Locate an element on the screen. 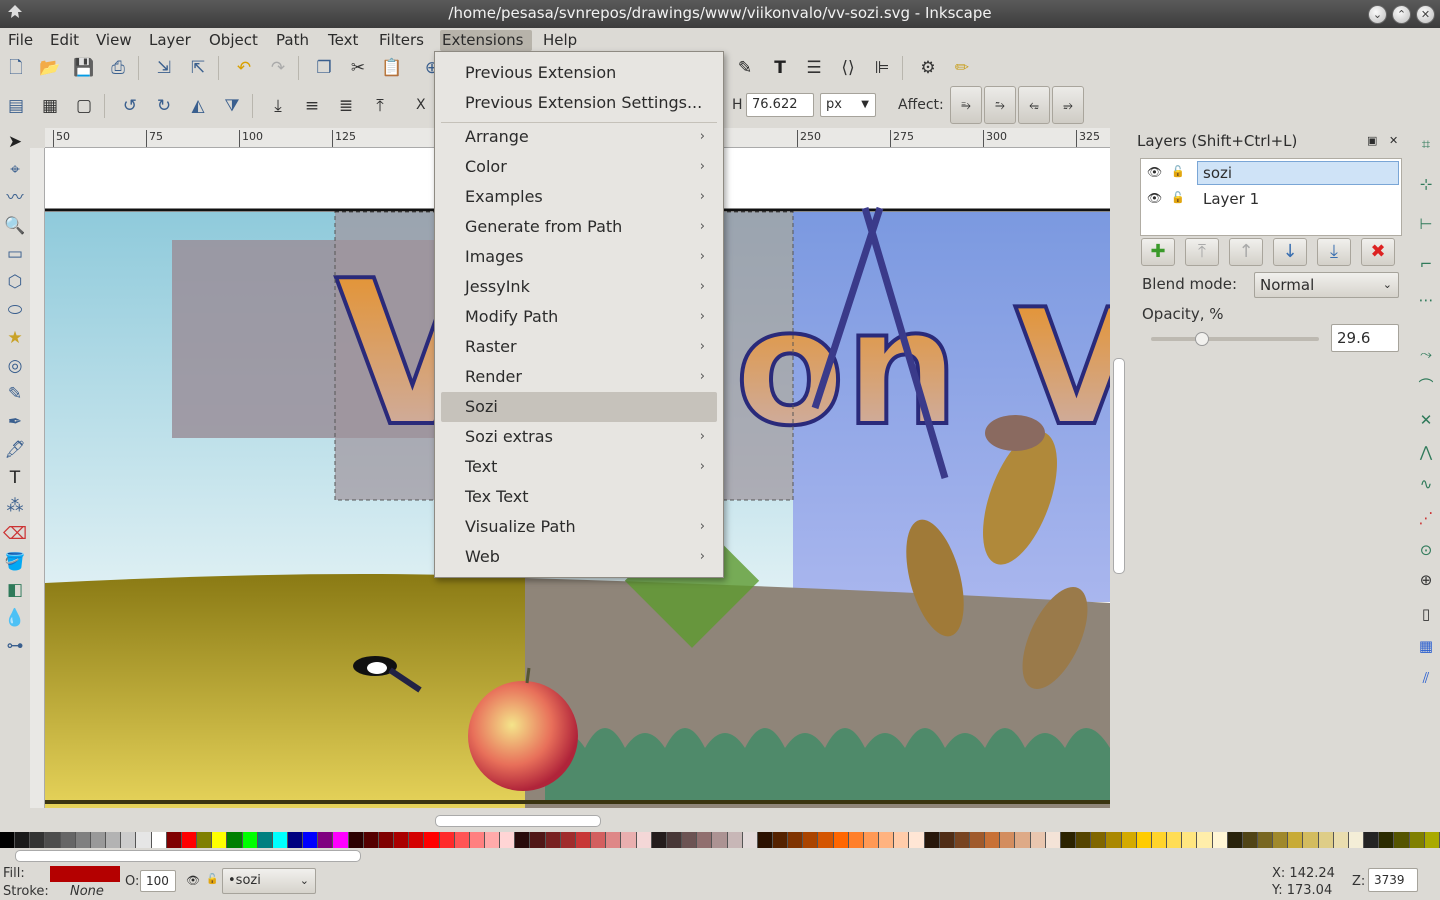 Image resolution: width=1440 pixels, height=900 pixels. raise-layer-to-top-button: ⤒ is located at coordinates (1202, 252).